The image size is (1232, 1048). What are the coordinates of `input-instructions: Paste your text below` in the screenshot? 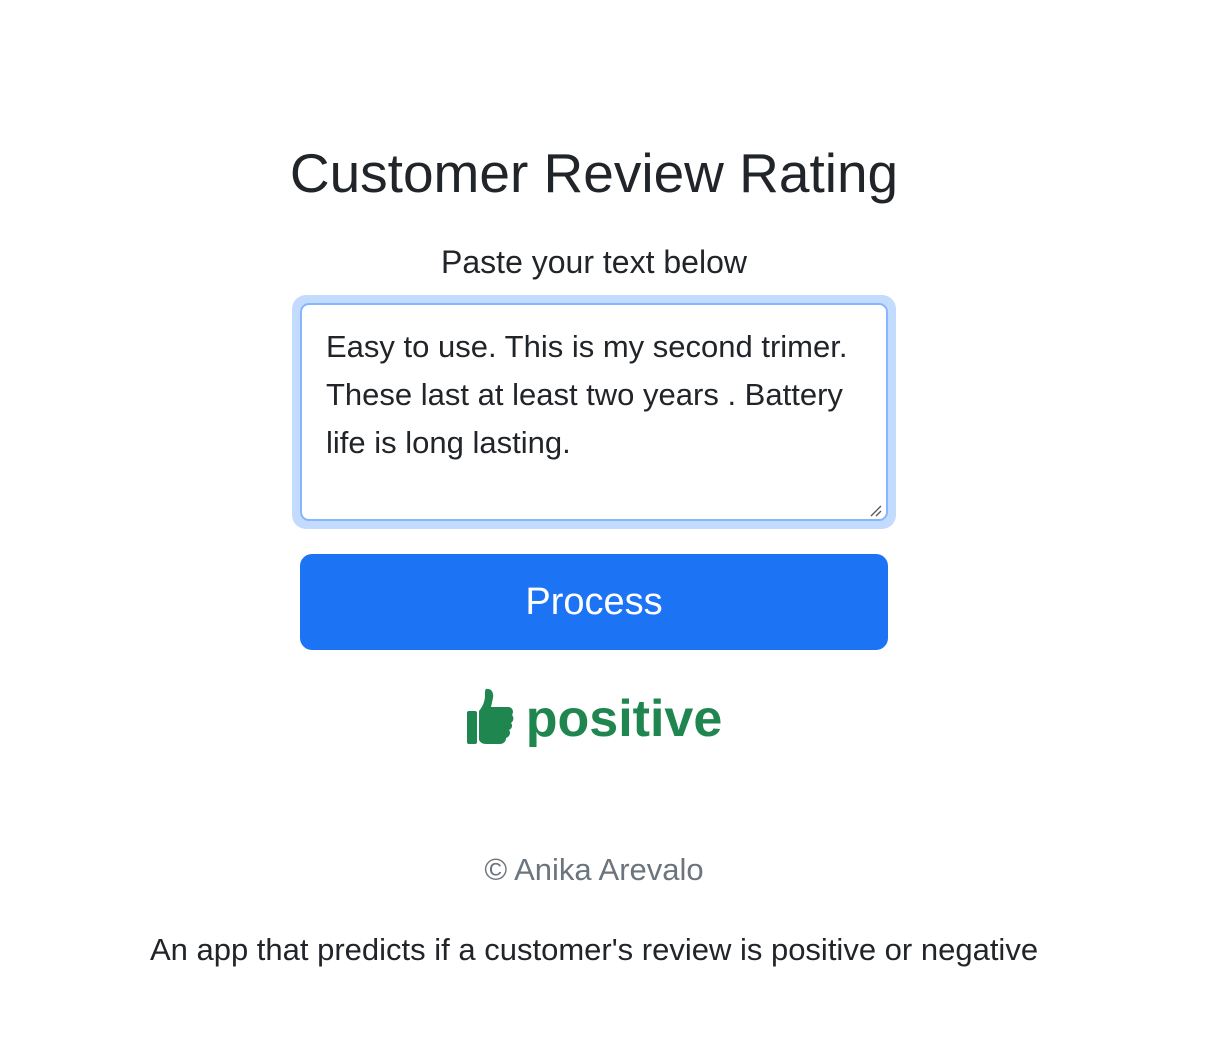 It's located at (594, 262).